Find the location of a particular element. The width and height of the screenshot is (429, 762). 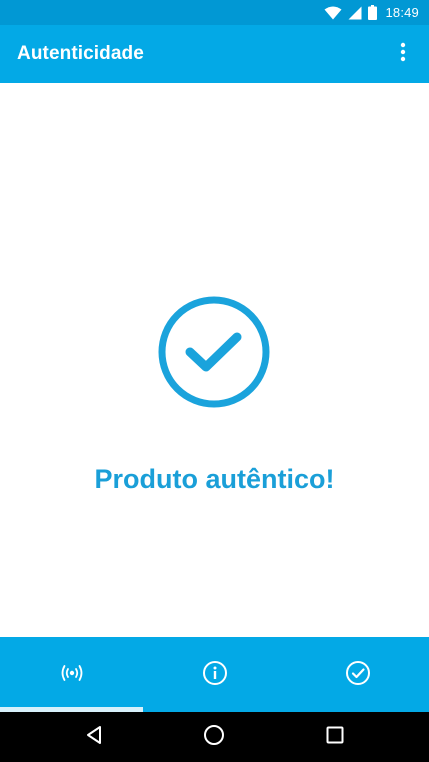

tab-scan is located at coordinates (71, 674).